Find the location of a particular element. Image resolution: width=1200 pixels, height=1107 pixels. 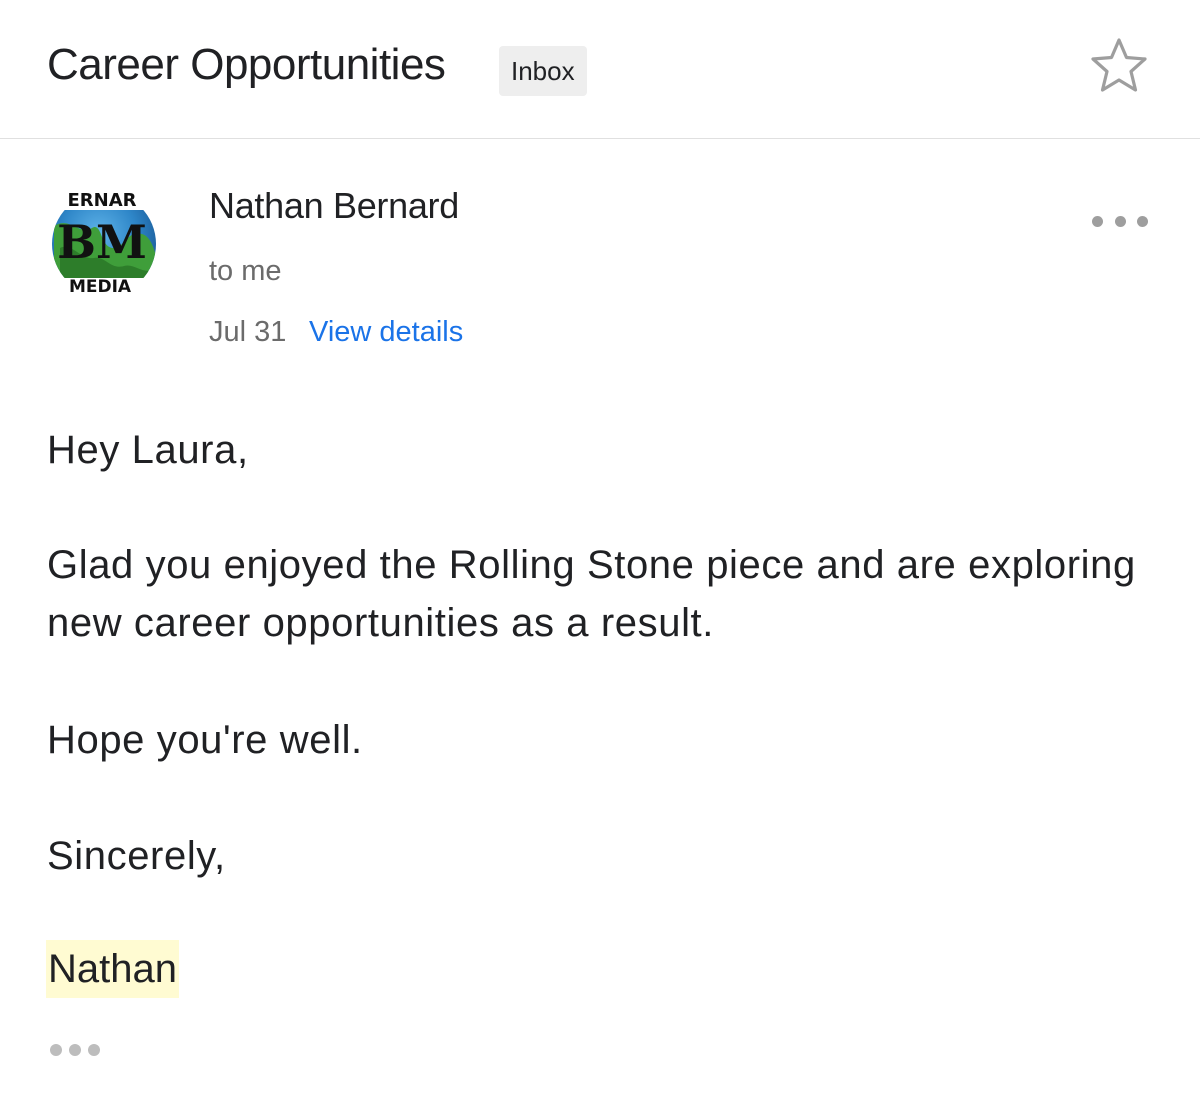

show-trimmed-content-icon is located at coordinates (75, 1050).